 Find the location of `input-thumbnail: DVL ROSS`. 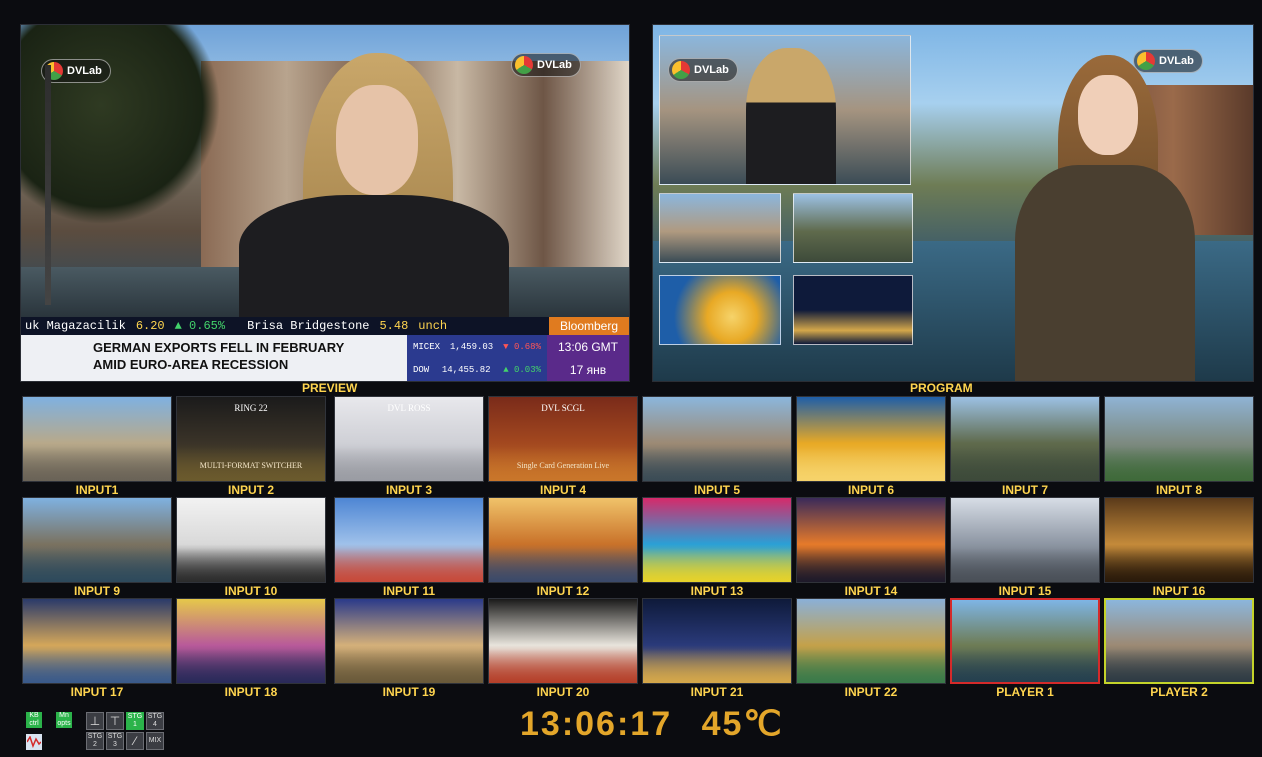

input-thumbnail: DVL ROSS is located at coordinates (409, 439).